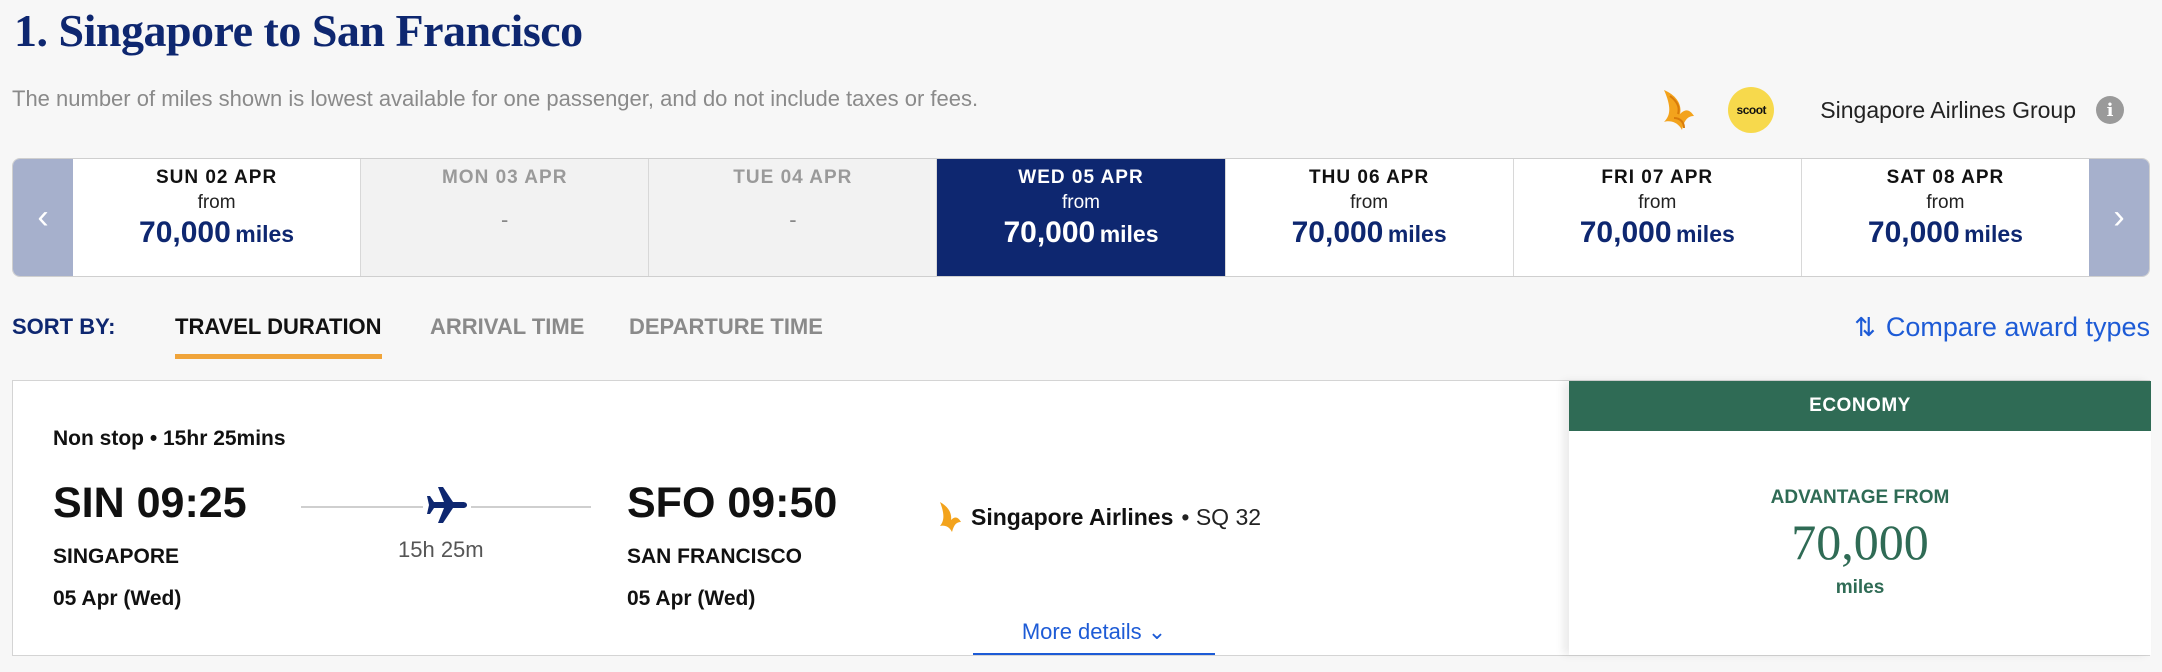 The width and height of the screenshot is (2162, 672). What do you see at coordinates (150, 503) in the screenshot?
I see `departure-code-time: SIN 09:25` at bounding box center [150, 503].